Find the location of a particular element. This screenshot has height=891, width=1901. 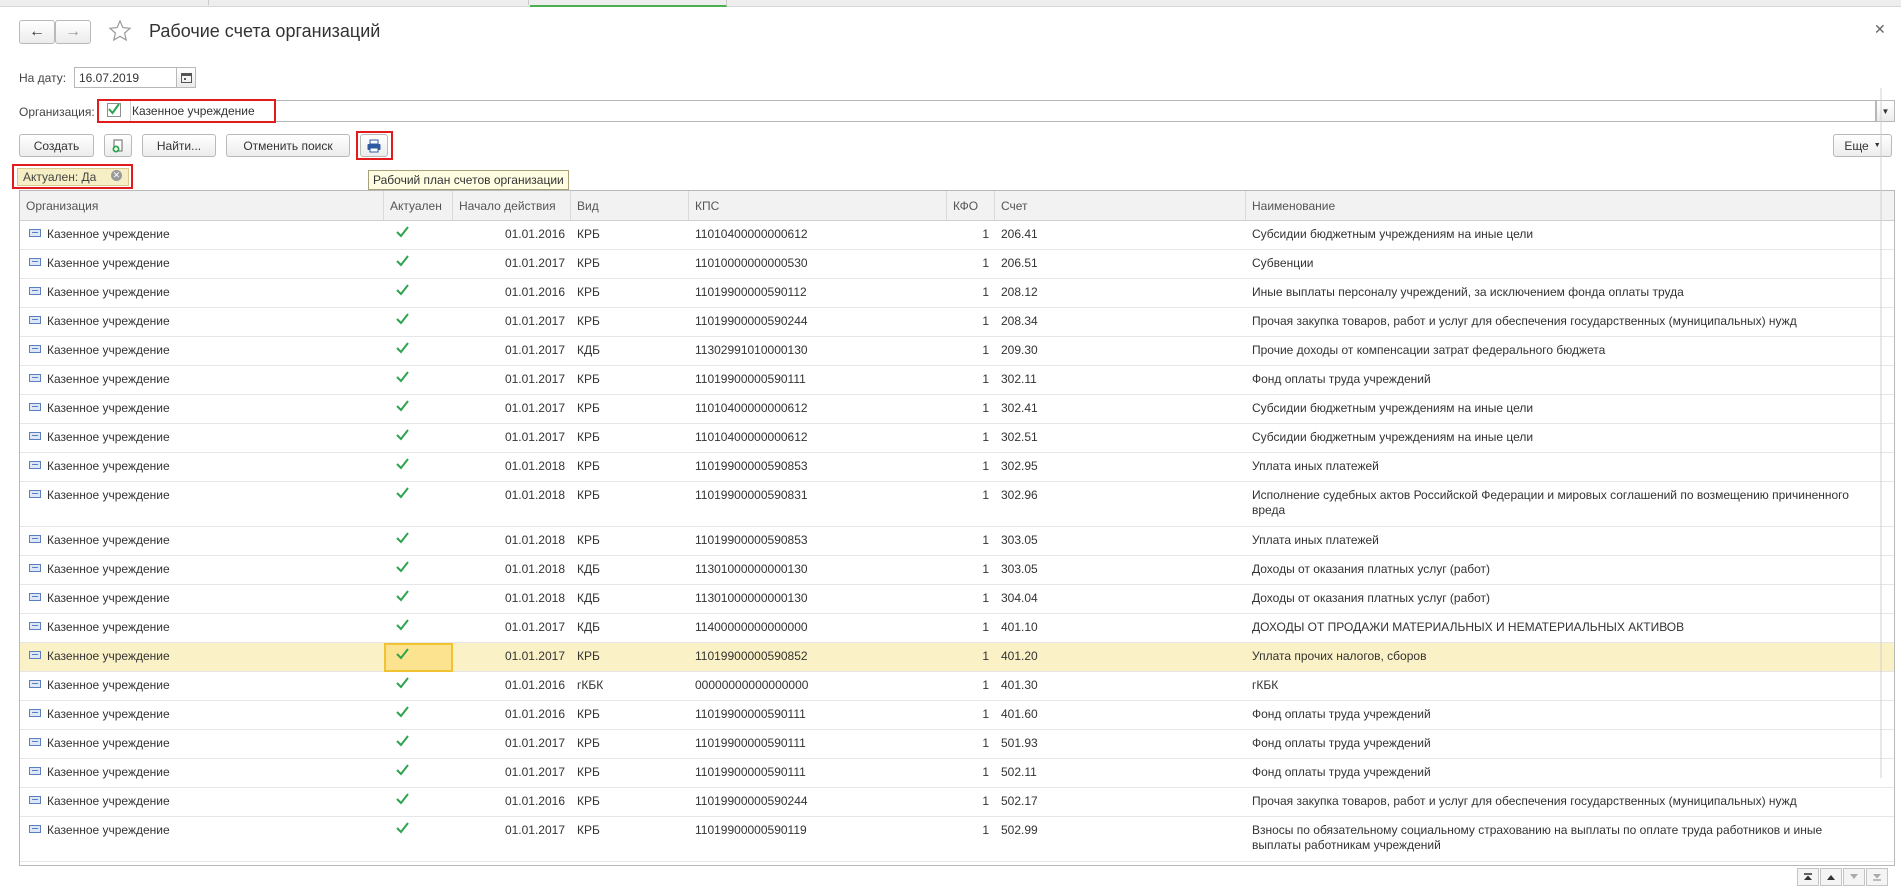

column-header-kfo: КФО is located at coordinates (971, 205).